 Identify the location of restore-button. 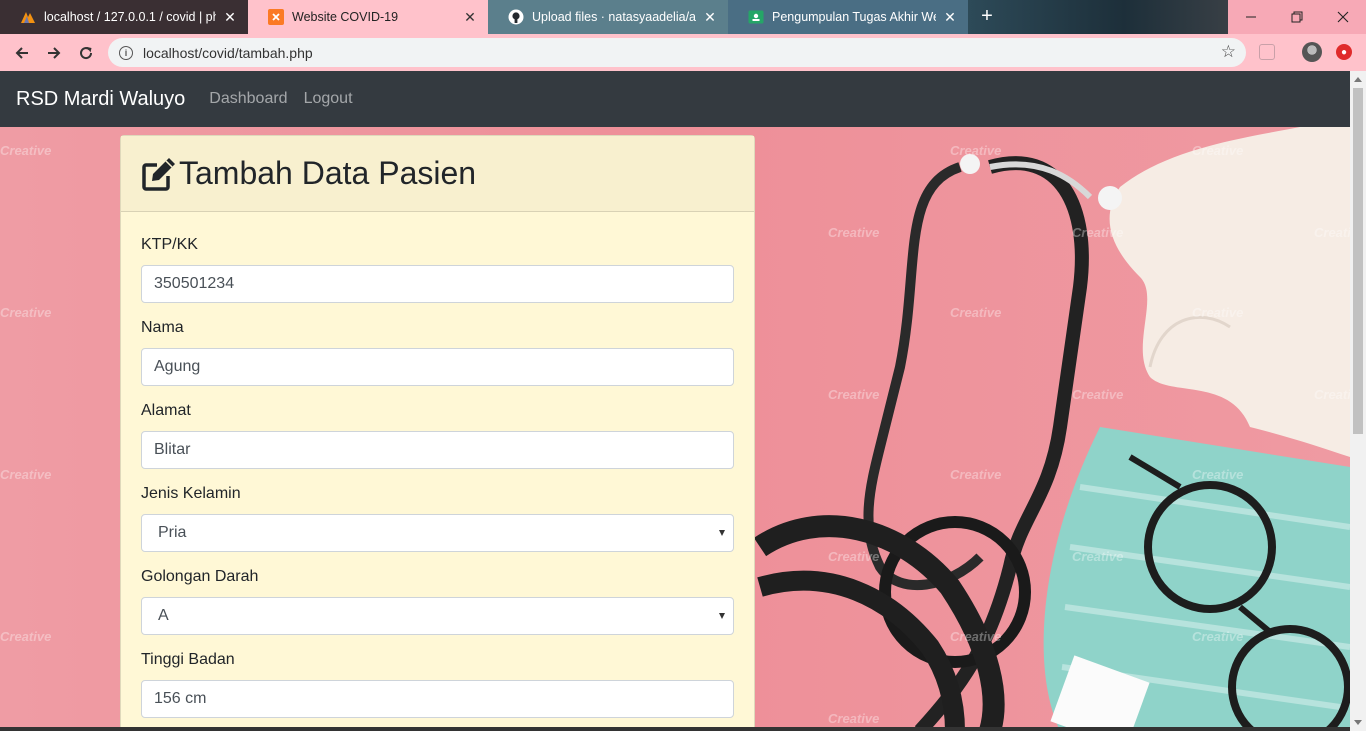
(1297, 17).